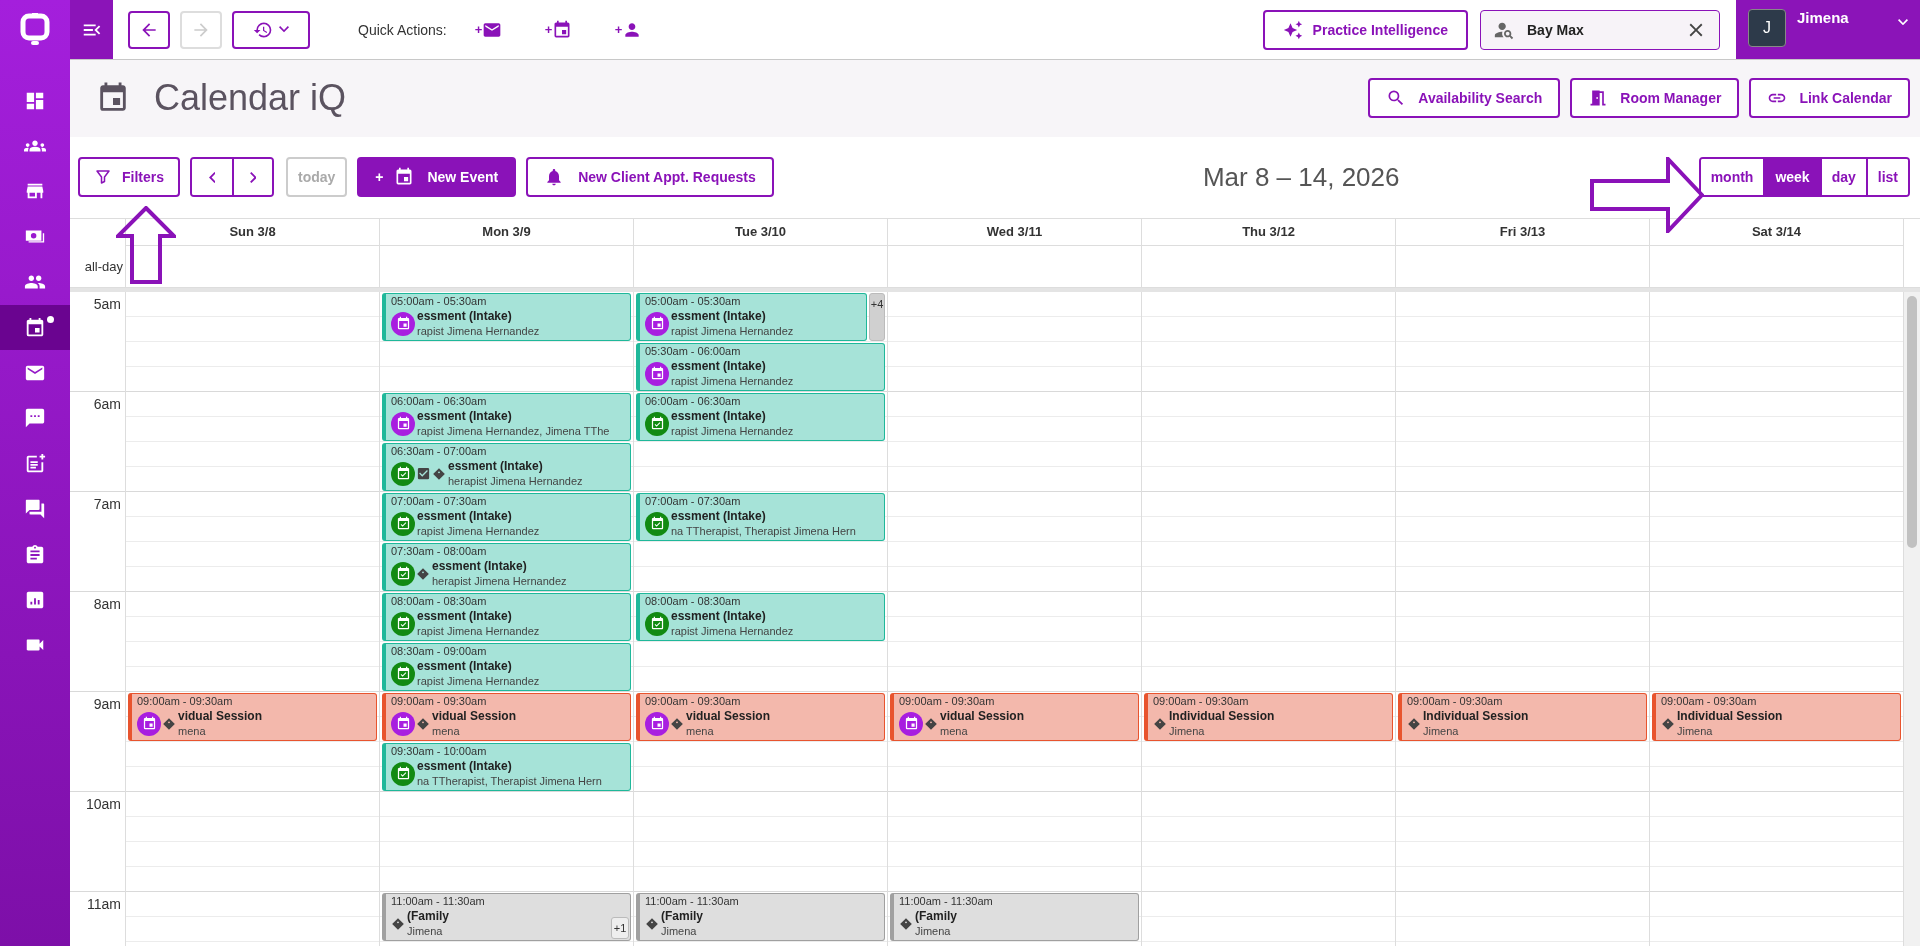 Image resolution: width=1920 pixels, height=946 pixels. What do you see at coordinates (760, 416) in the screenshot?
I see `event-card: 06:00am - 06:30am essment (Intake) rapist Jimena Hernandez` at bounding box center [760, 416].